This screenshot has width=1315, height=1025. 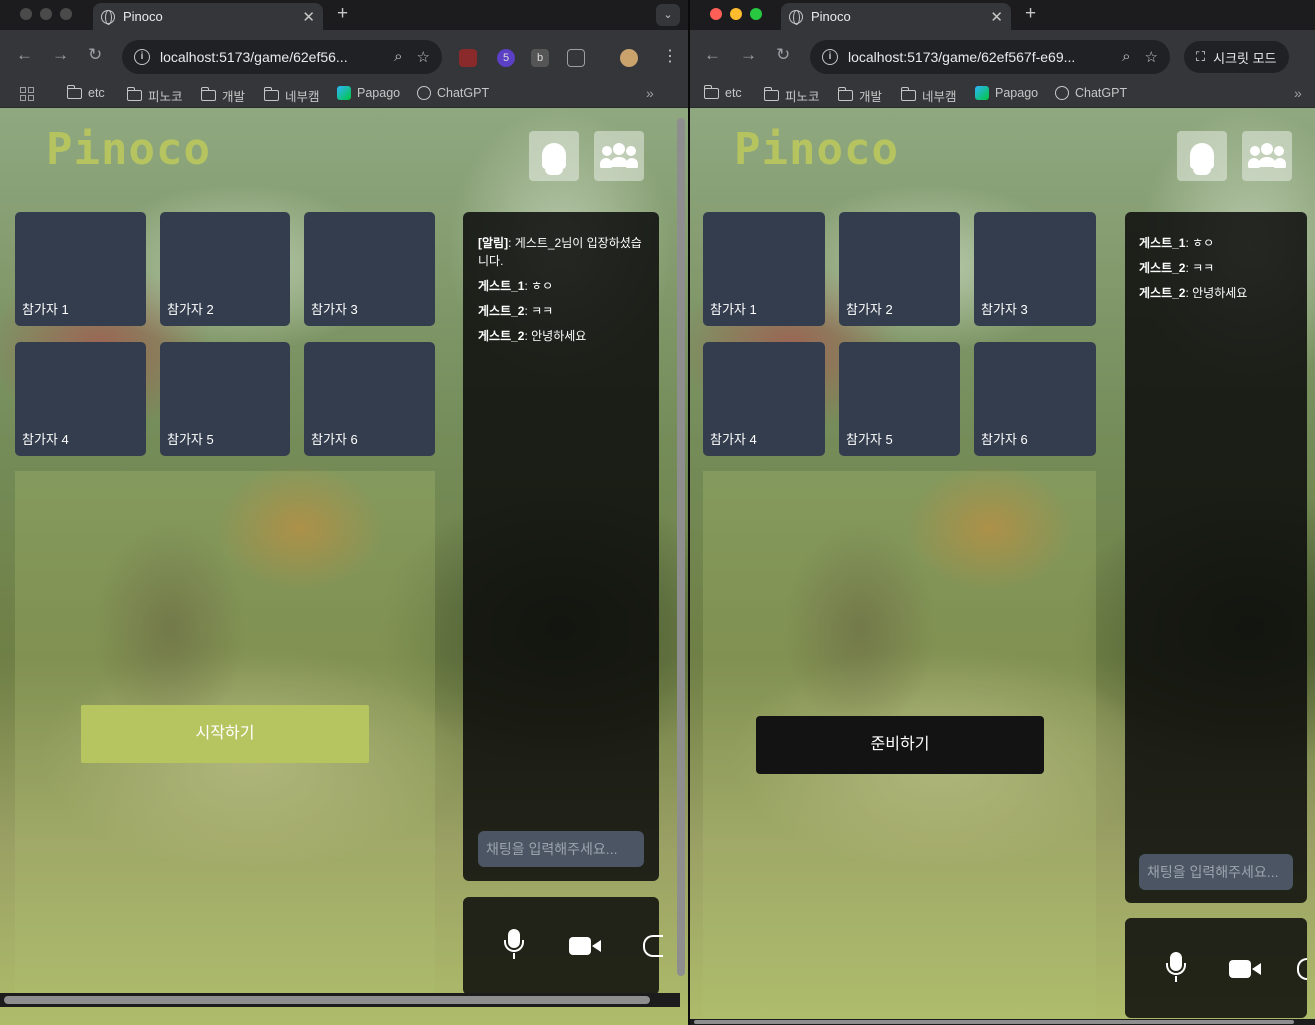 I want to click on participant-label: 참가자 6, so click(x=334, y=439).